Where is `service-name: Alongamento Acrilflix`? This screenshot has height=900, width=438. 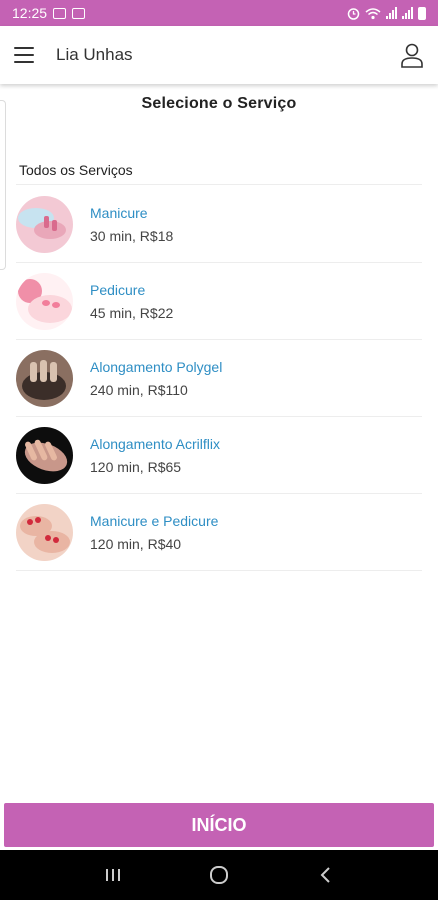 service-name: Alongamento Acrilflix is located at coordinates (155, 443).